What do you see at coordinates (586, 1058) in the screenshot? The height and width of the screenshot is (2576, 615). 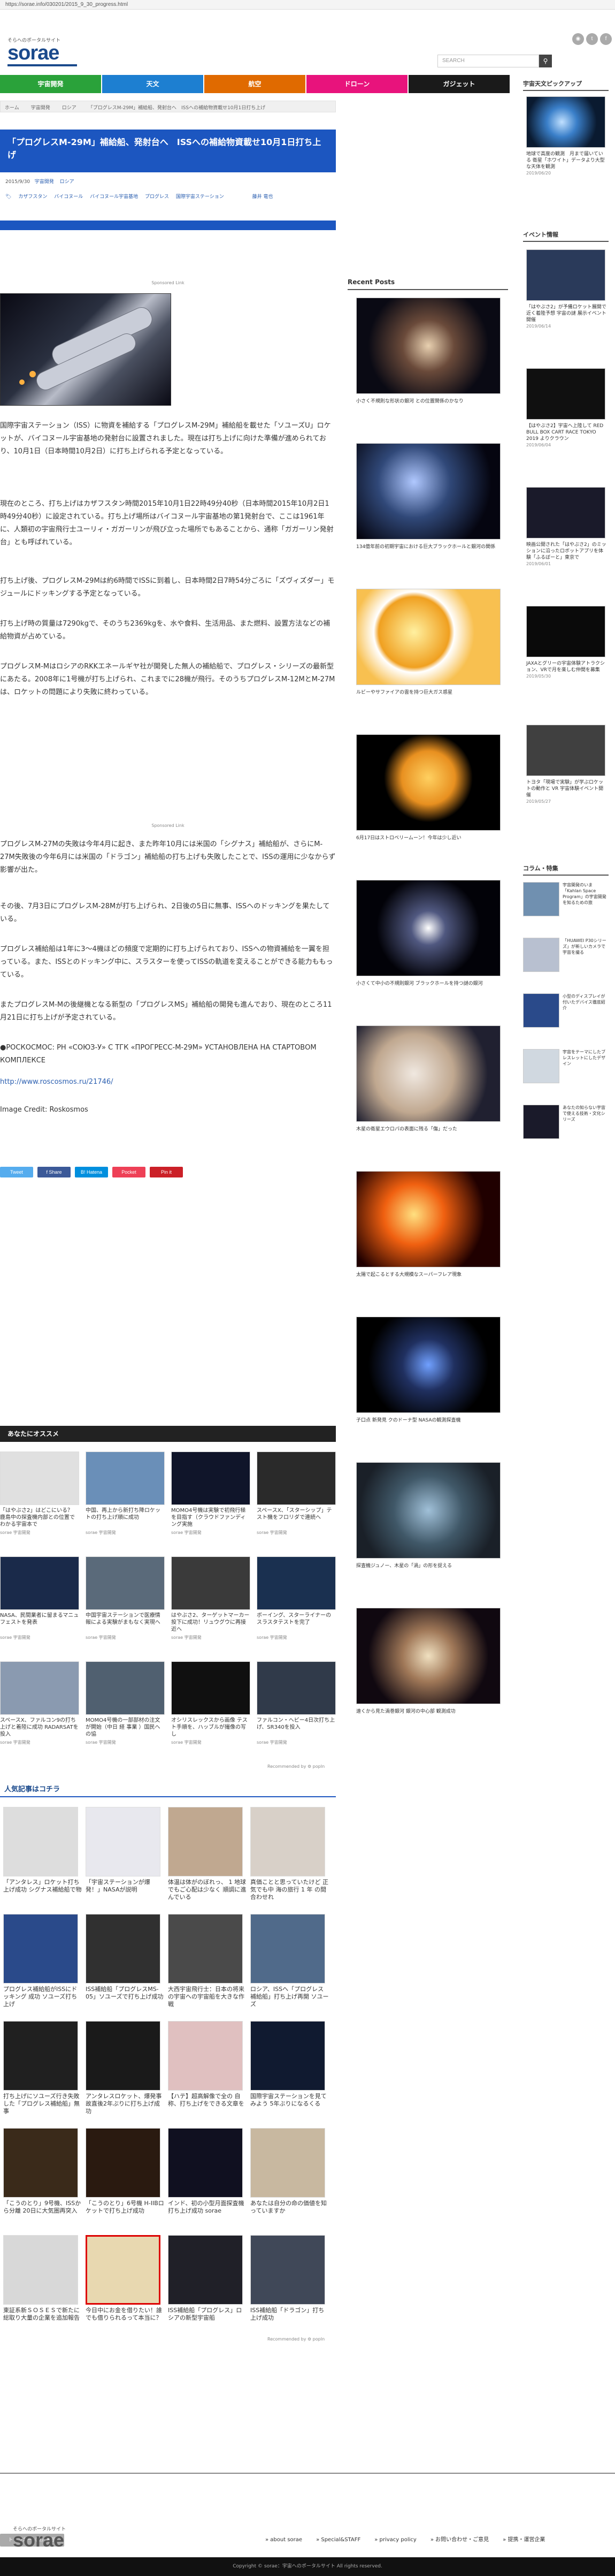 I see `column-title: 宇宙をテーマにしたブレスレットにしたデザイン` at bounding box center [586, 1058].